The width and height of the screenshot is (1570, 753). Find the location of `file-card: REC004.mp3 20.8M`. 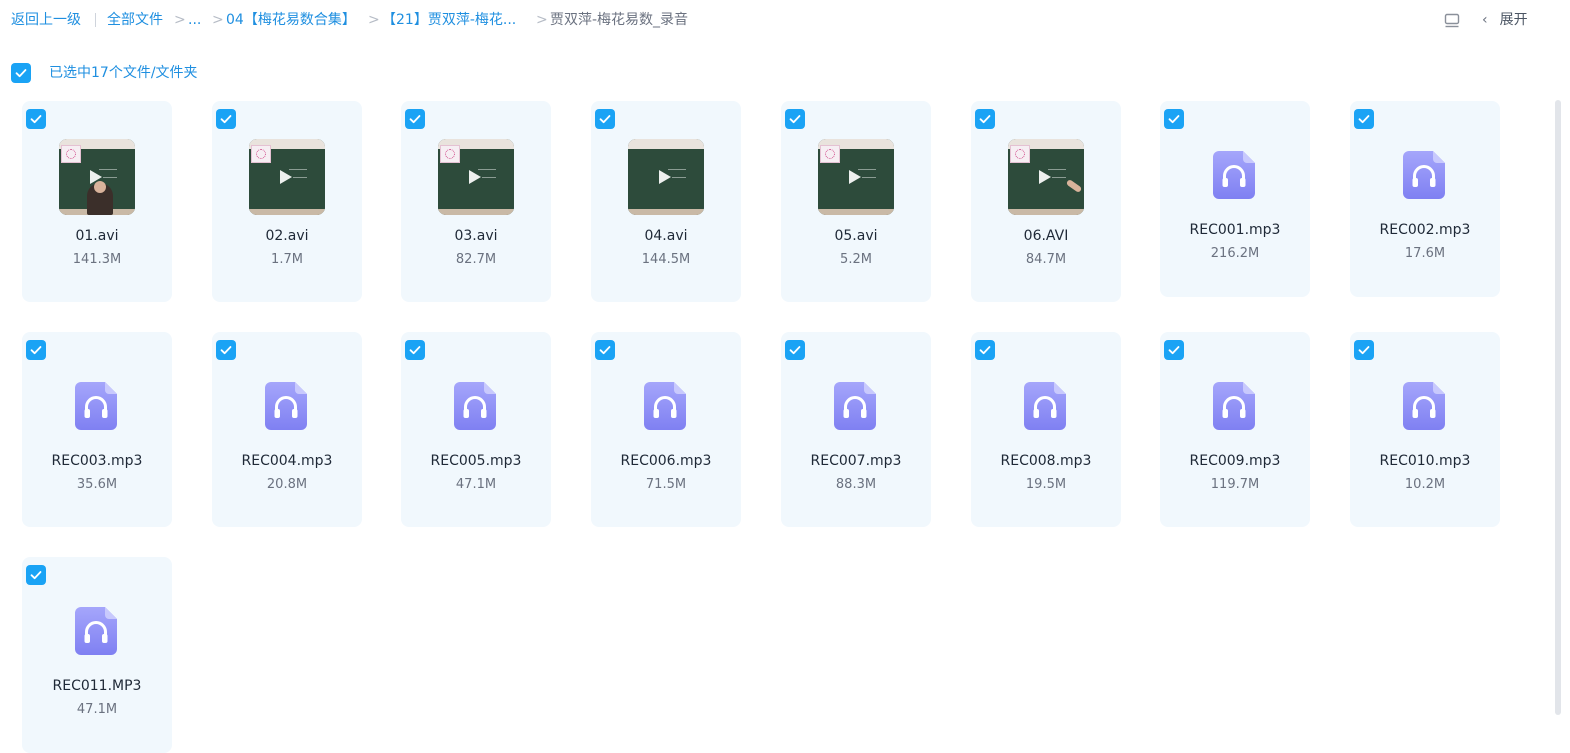

file-card: REC004.mp3 20.8M is located at coordinates (287, 429).